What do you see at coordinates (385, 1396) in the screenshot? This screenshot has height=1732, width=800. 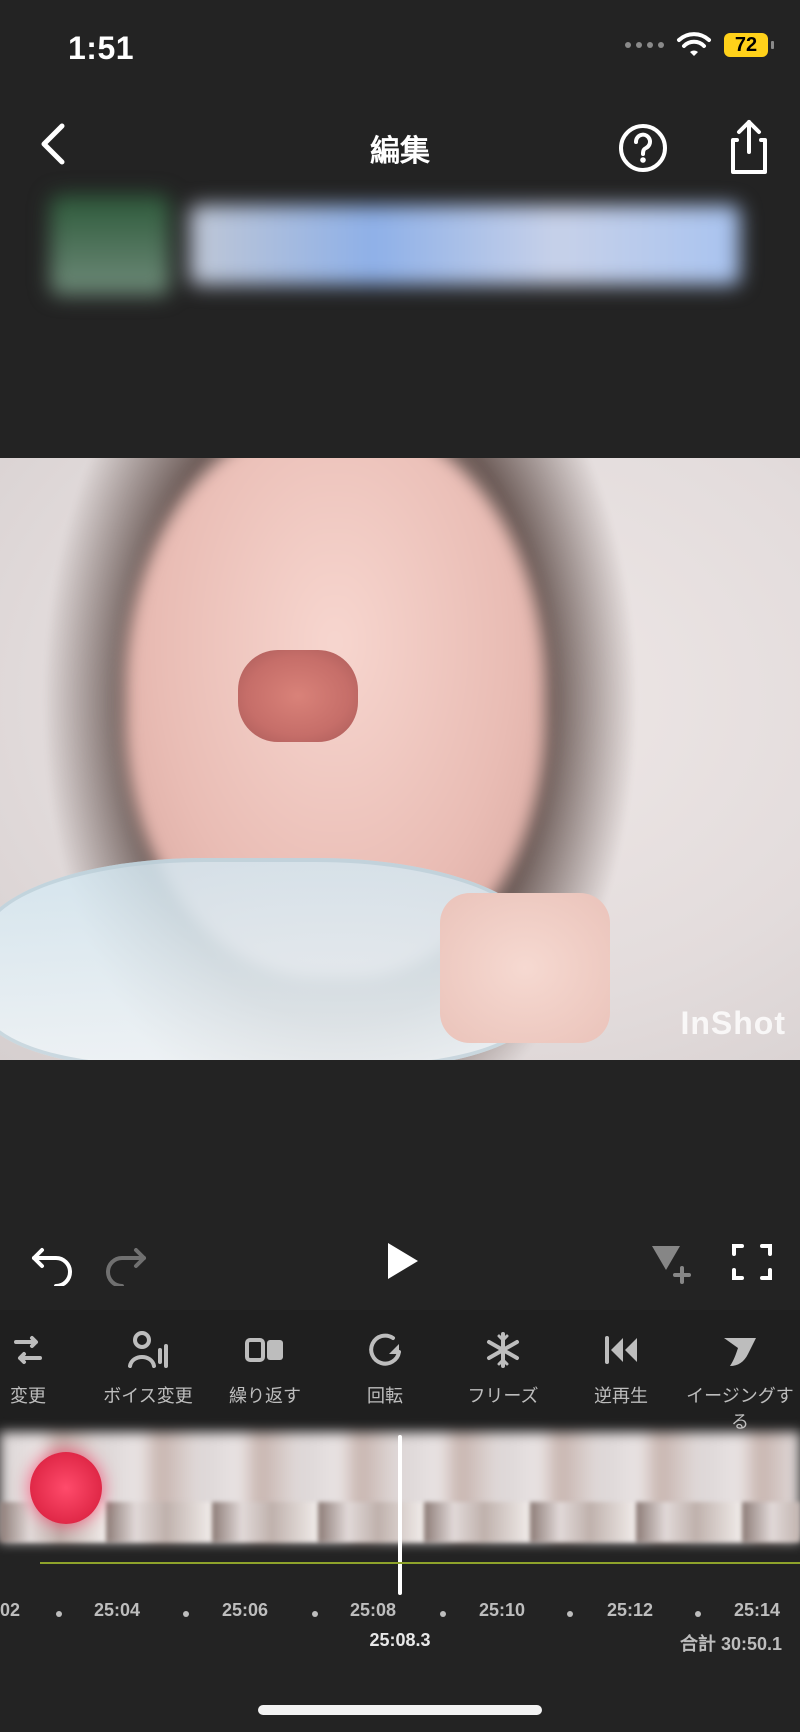 I see `tool-label: 回転` at bounding box center [385, 1396].